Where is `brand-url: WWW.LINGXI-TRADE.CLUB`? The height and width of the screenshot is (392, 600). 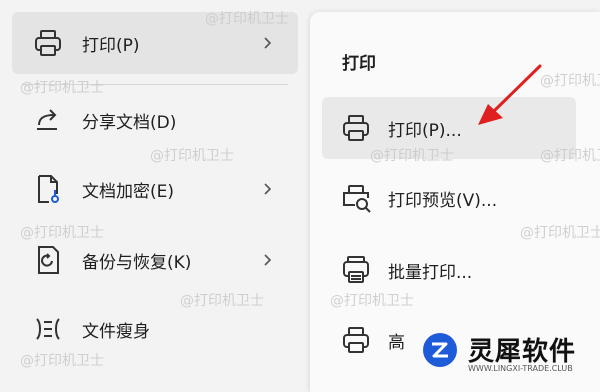 brand-url: WWW.LINGXI-TRADE.CLUB is located at coordinates (520, 368).